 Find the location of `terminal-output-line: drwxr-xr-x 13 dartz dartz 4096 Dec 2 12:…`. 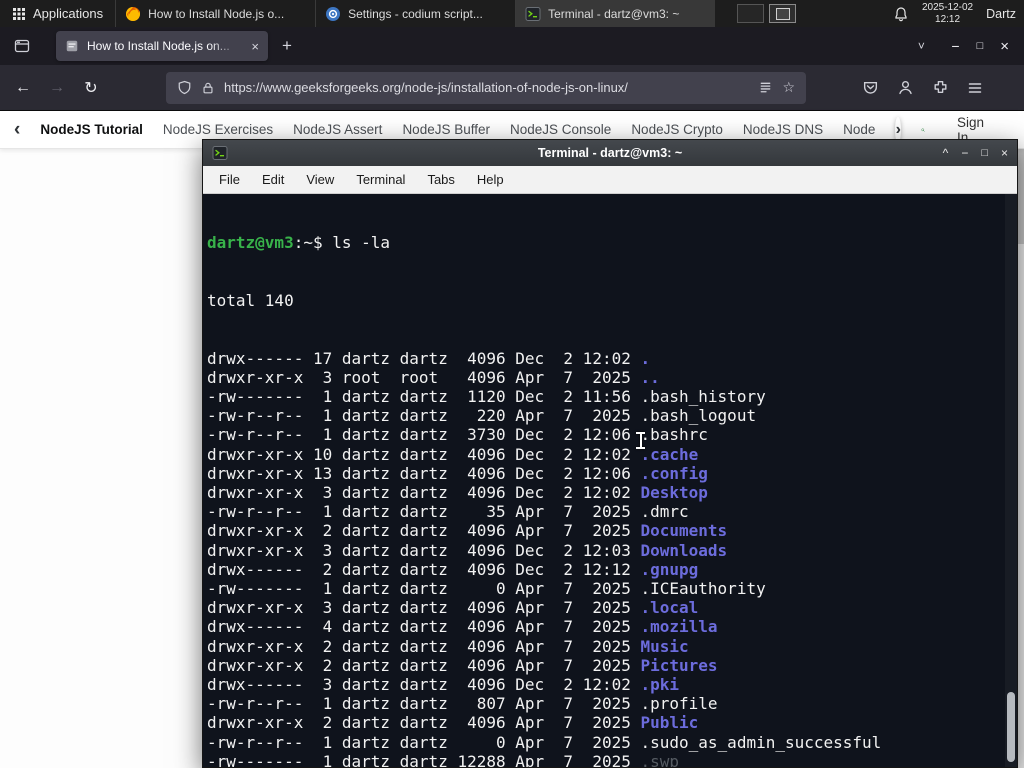

terminal-output-line: drwxr-xr-x 13 dartz dartz 4096 Dec 2 12:… is located at coordinates (457, 473).